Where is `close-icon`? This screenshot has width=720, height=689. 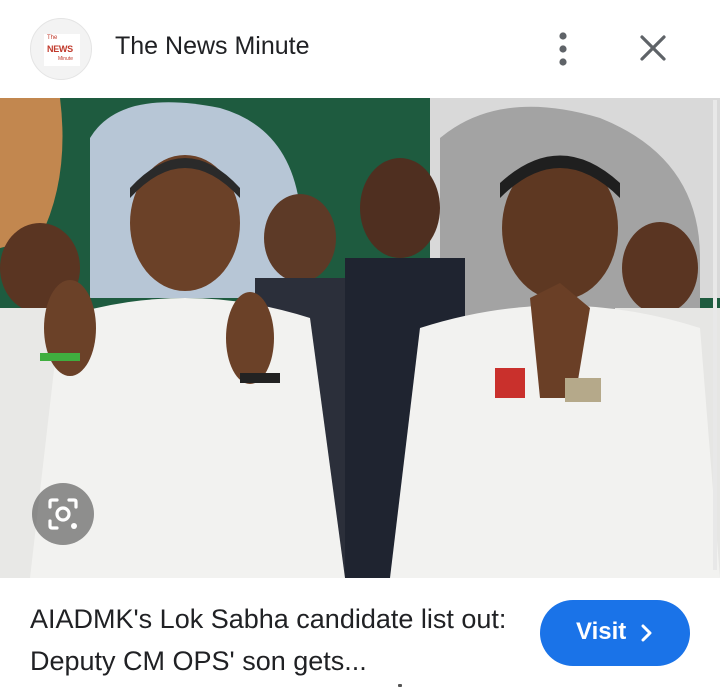
close-icon is located at coordinates (653, 48).